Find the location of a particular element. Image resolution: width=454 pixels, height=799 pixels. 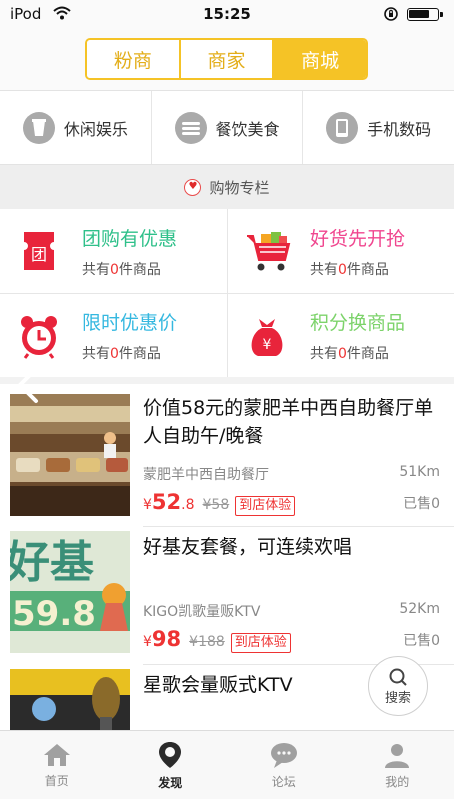

tab-label: 首页 is located at coordinates (56, 780).